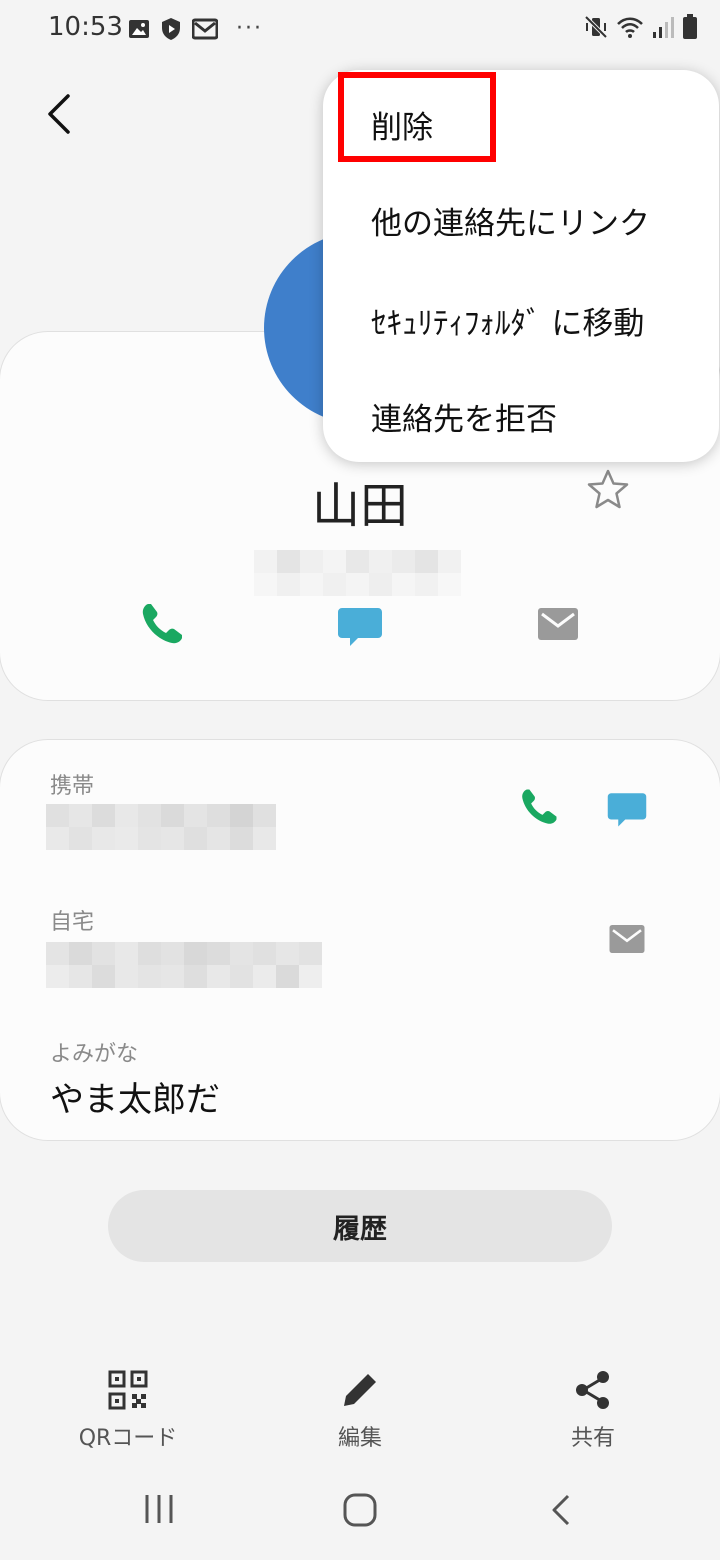 Image resolution: width=720 pixels, height=1560 pixels. I want to click on qr-code-button: QRコード, so click(128, 1409).